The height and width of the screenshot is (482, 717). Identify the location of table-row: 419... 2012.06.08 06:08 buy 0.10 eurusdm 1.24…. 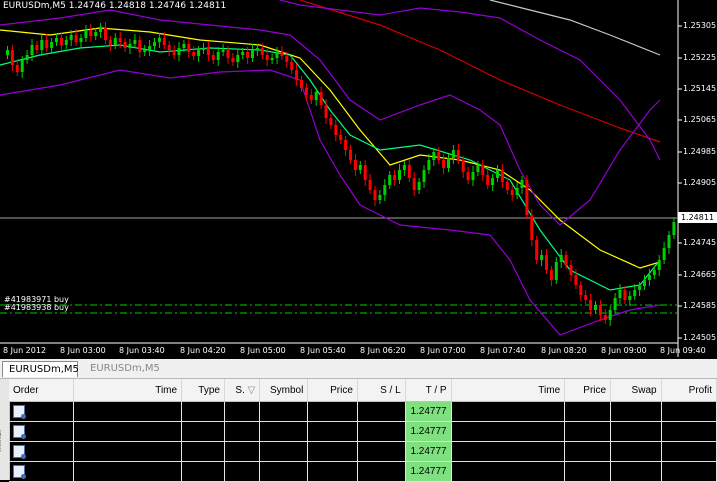
(363, 471).